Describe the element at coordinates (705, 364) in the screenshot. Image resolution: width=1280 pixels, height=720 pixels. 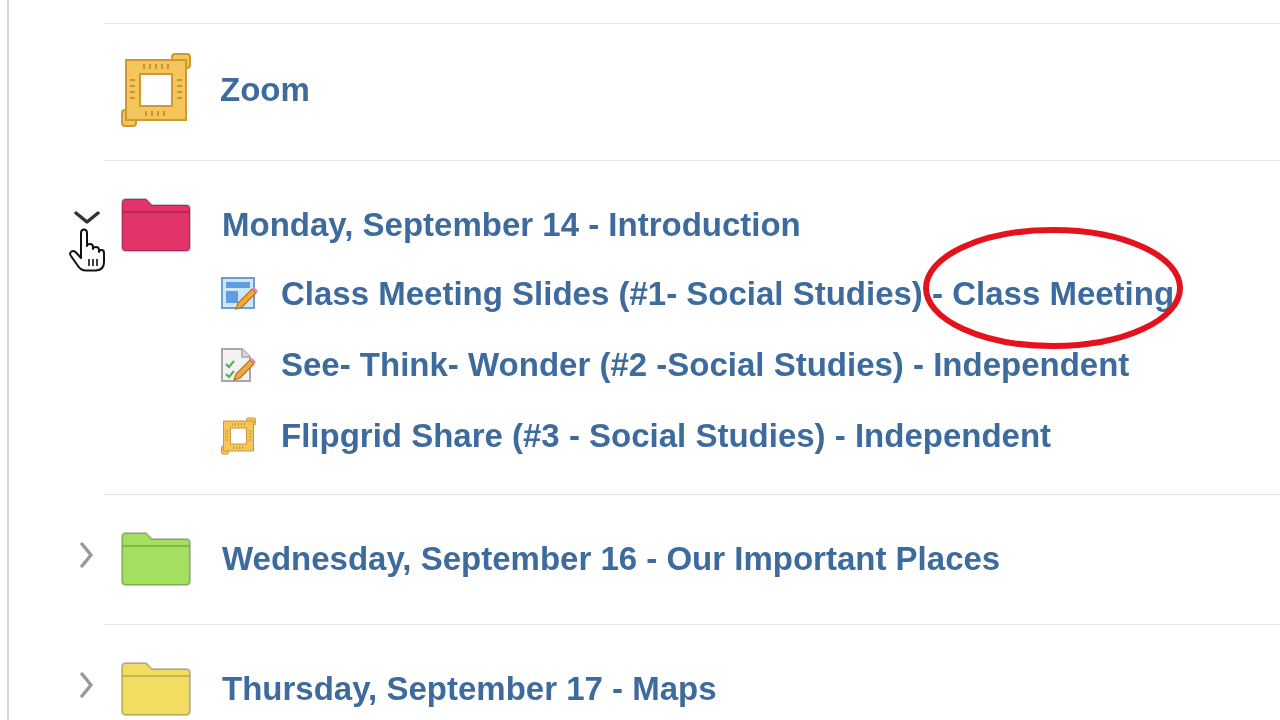
I see `item-title: See- Think- Wonder (#2 -Social Studies) - Independent` at that location.